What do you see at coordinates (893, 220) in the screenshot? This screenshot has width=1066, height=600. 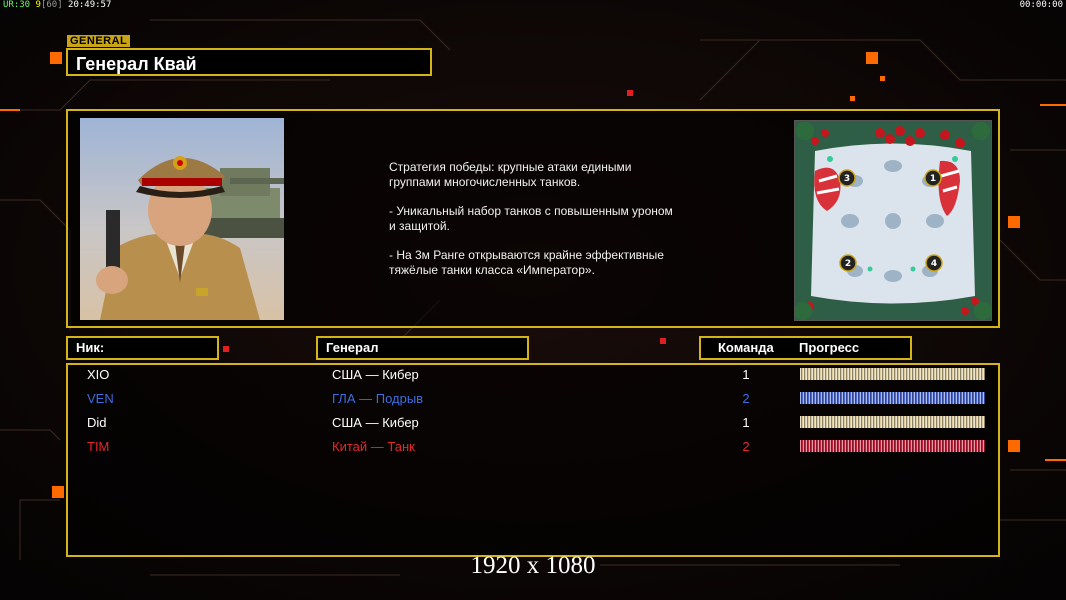 I see `map-preview: 3 1 2 4` at bounding box center [893, 220].